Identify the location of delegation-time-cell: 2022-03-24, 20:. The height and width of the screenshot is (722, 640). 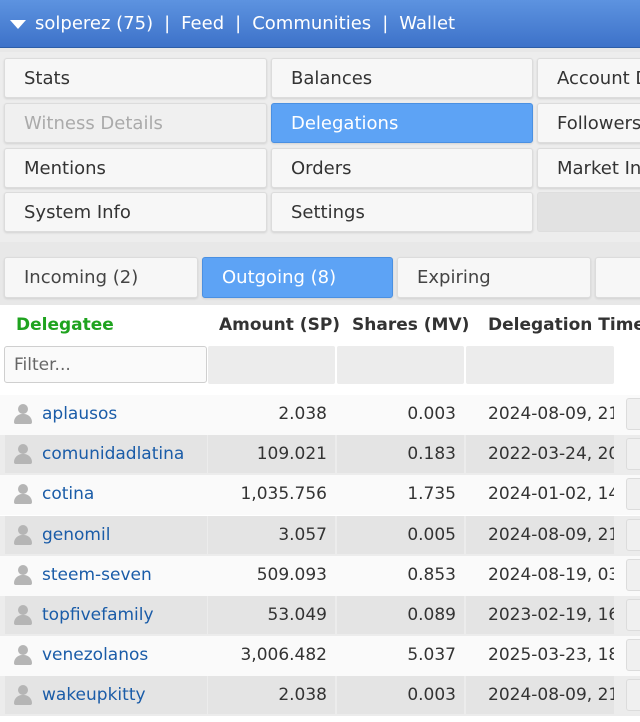
(540, 454).